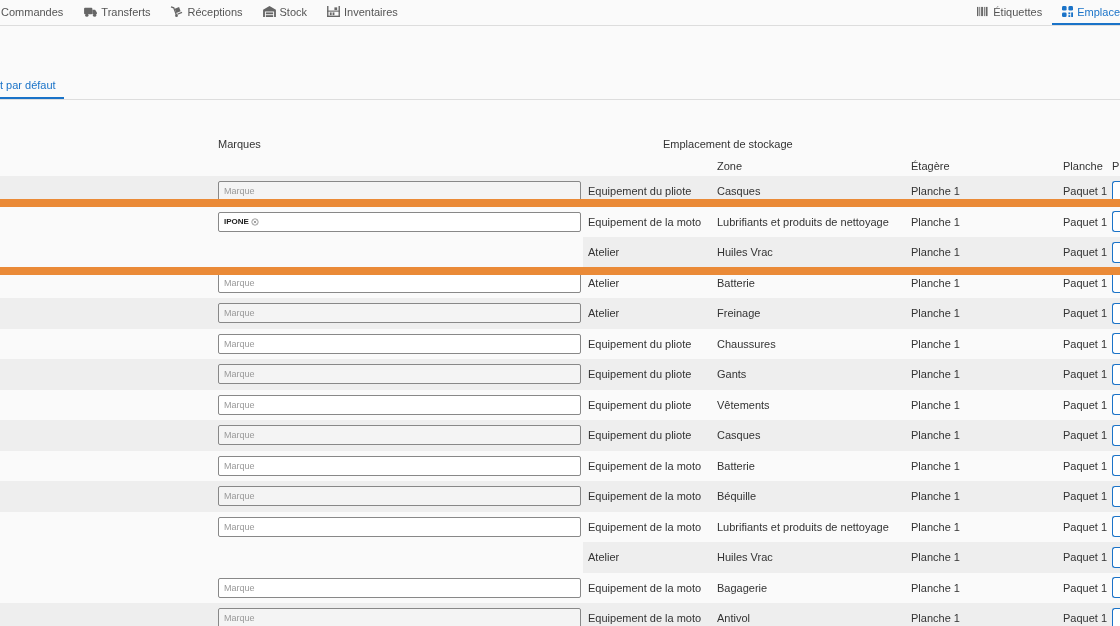 Image resolution: width=1120 pixels, height=626 pixels. I want to click on column-heading: Étagère, so click(930, 165).